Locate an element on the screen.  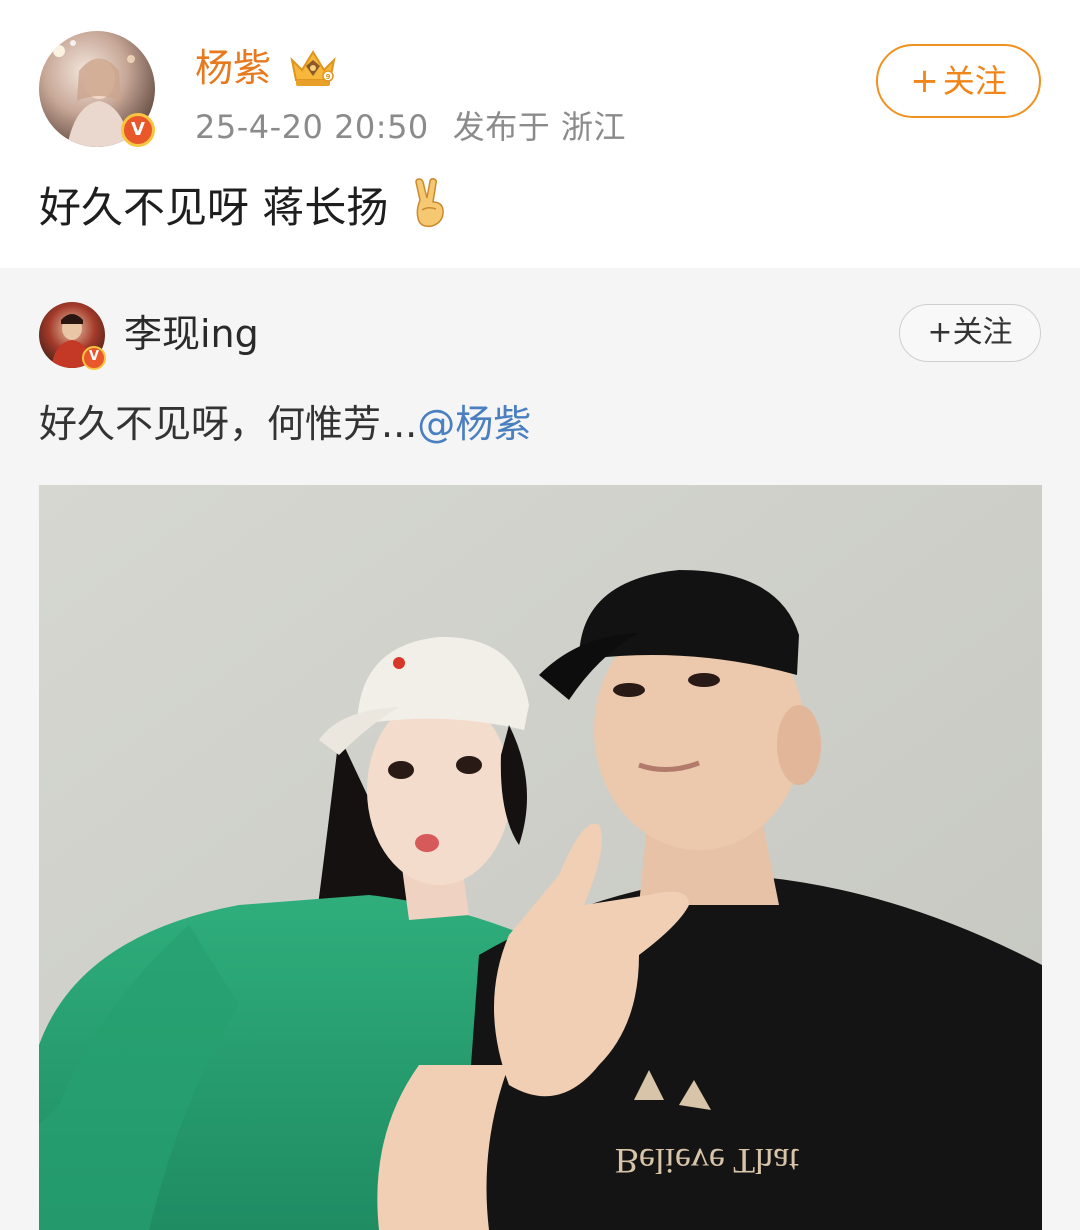
repost-follow-button: +关注 is located at coordinates (970, 333).